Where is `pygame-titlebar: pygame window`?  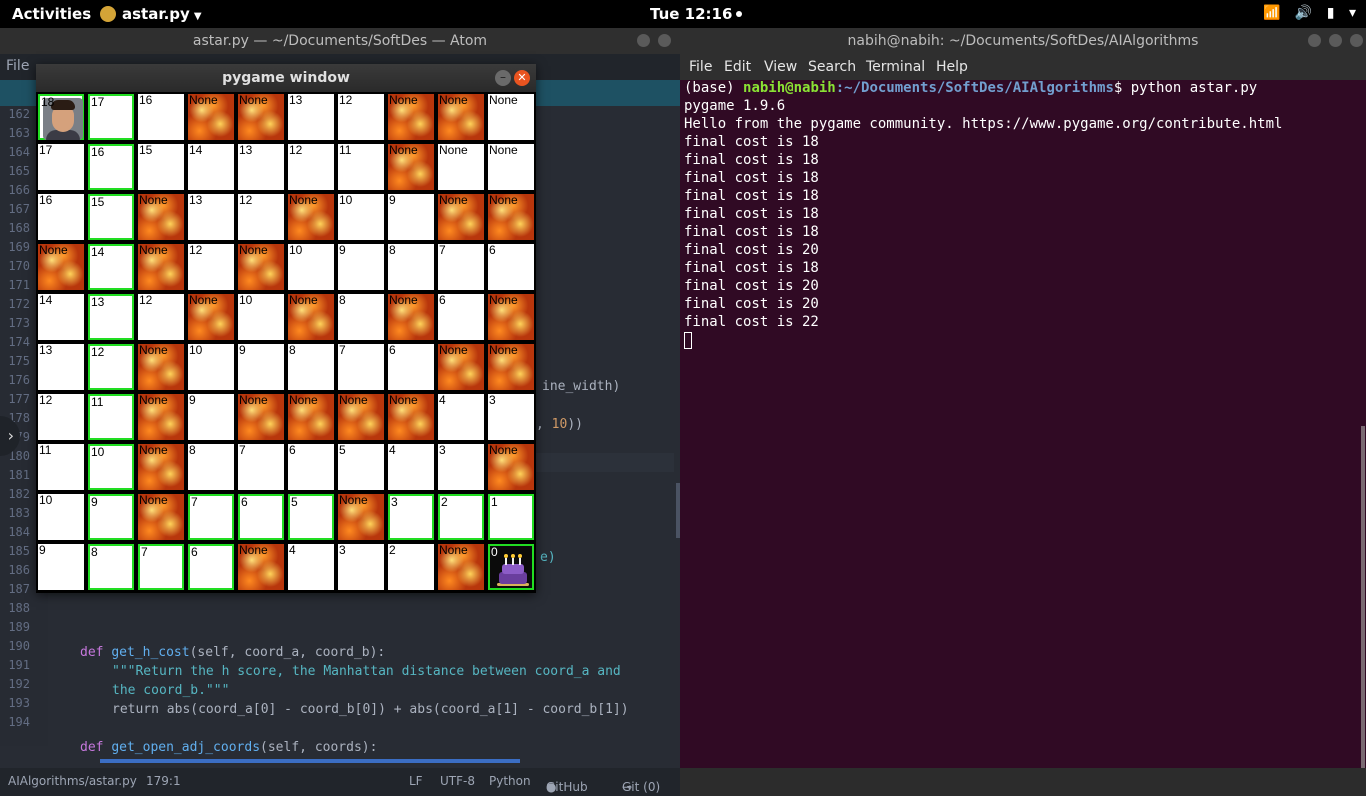
pygame-titlebar: pygame window is located at coordinates (286, 78).